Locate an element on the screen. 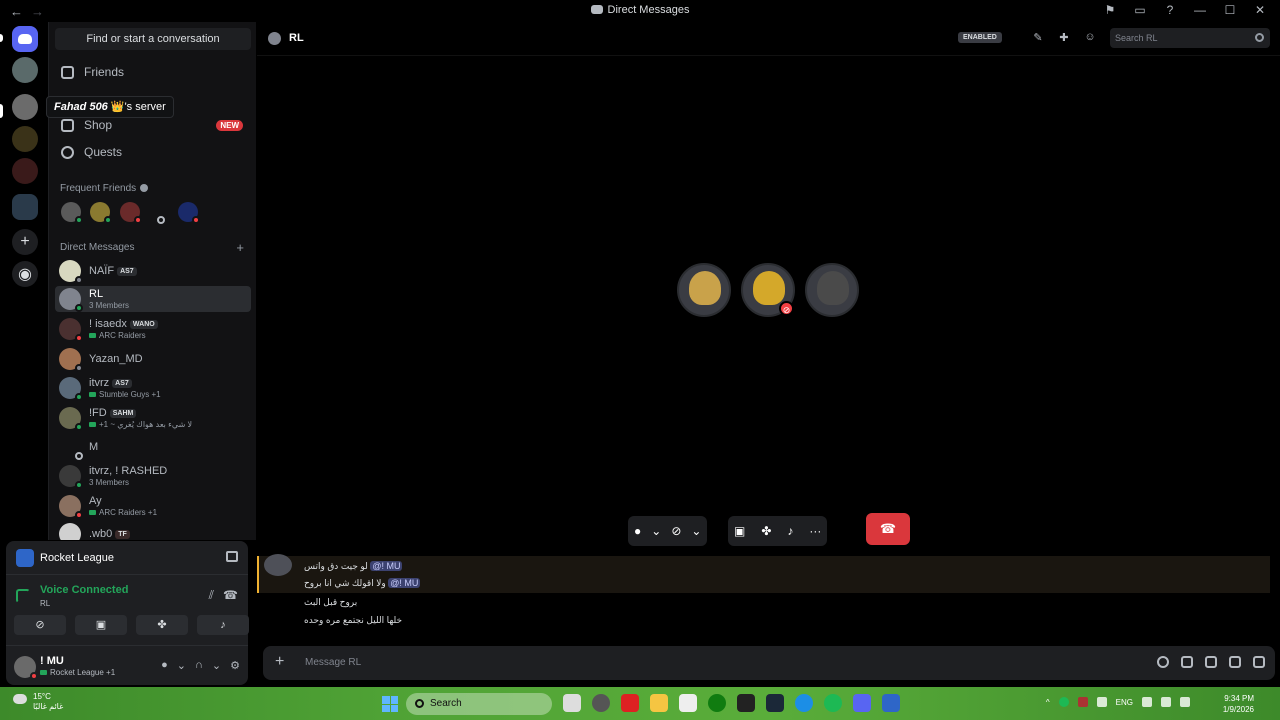 The width and height of the screenshot is (1280, 720). screen-share-icon: ▣ is located at coordinates (739, 531).